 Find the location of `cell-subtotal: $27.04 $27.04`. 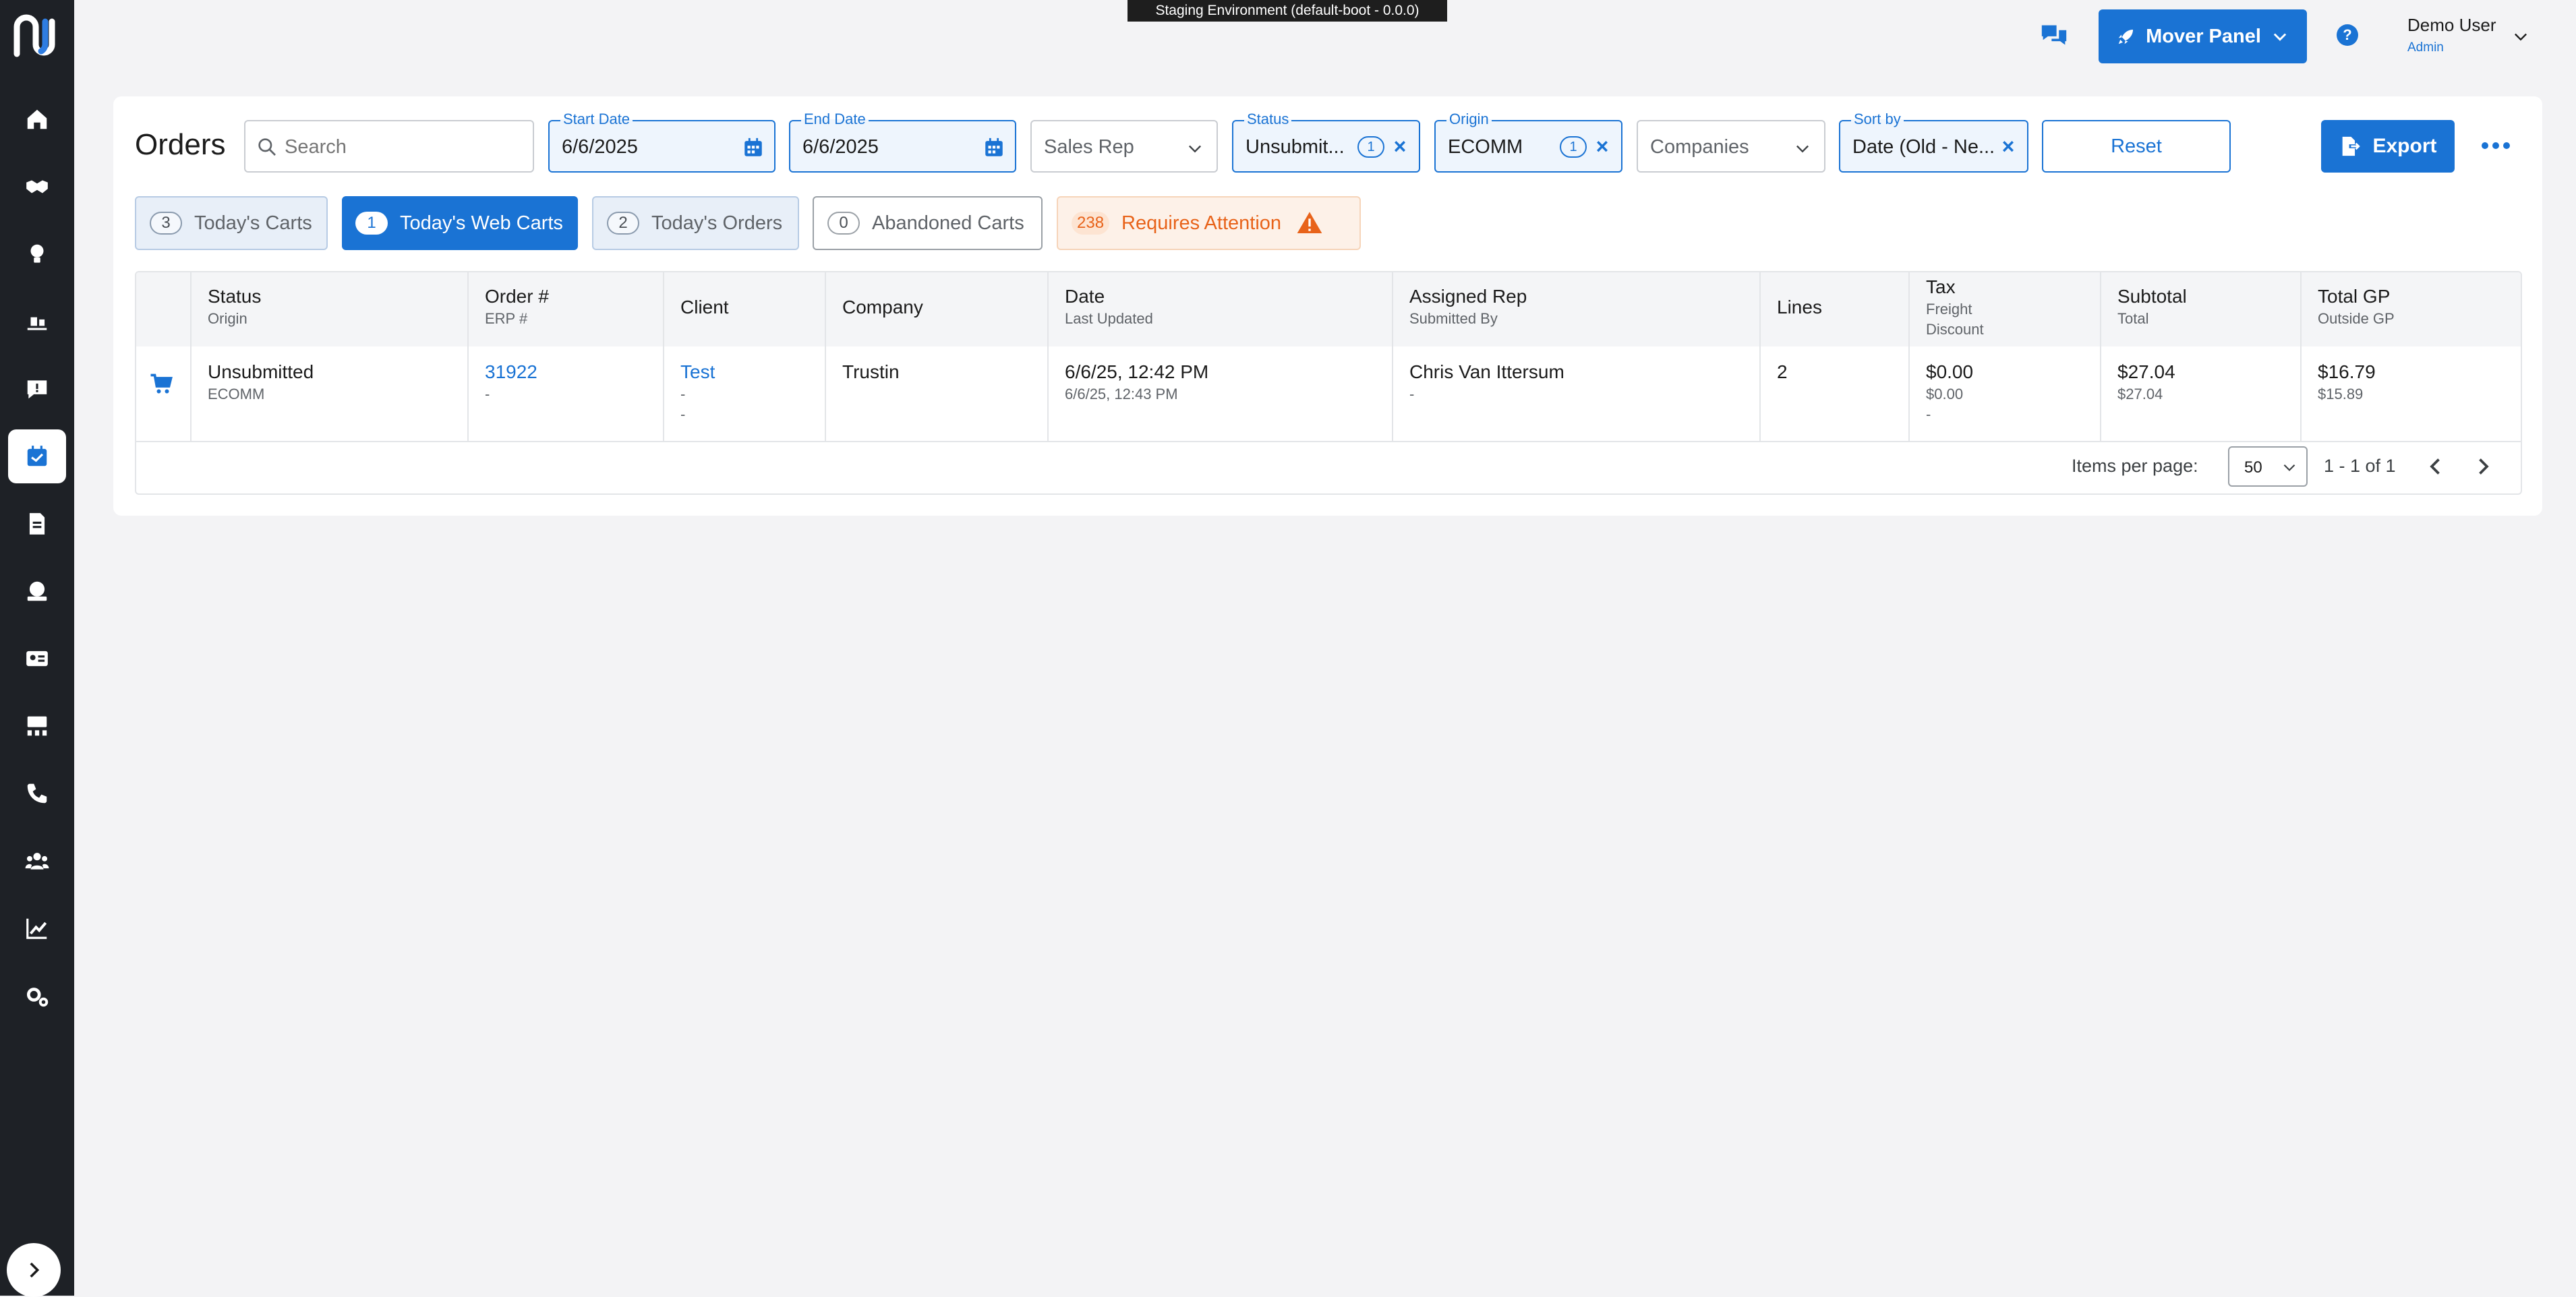

cell-subtotal: $27.04 $27.04 is located at coordinates (2146, 382).